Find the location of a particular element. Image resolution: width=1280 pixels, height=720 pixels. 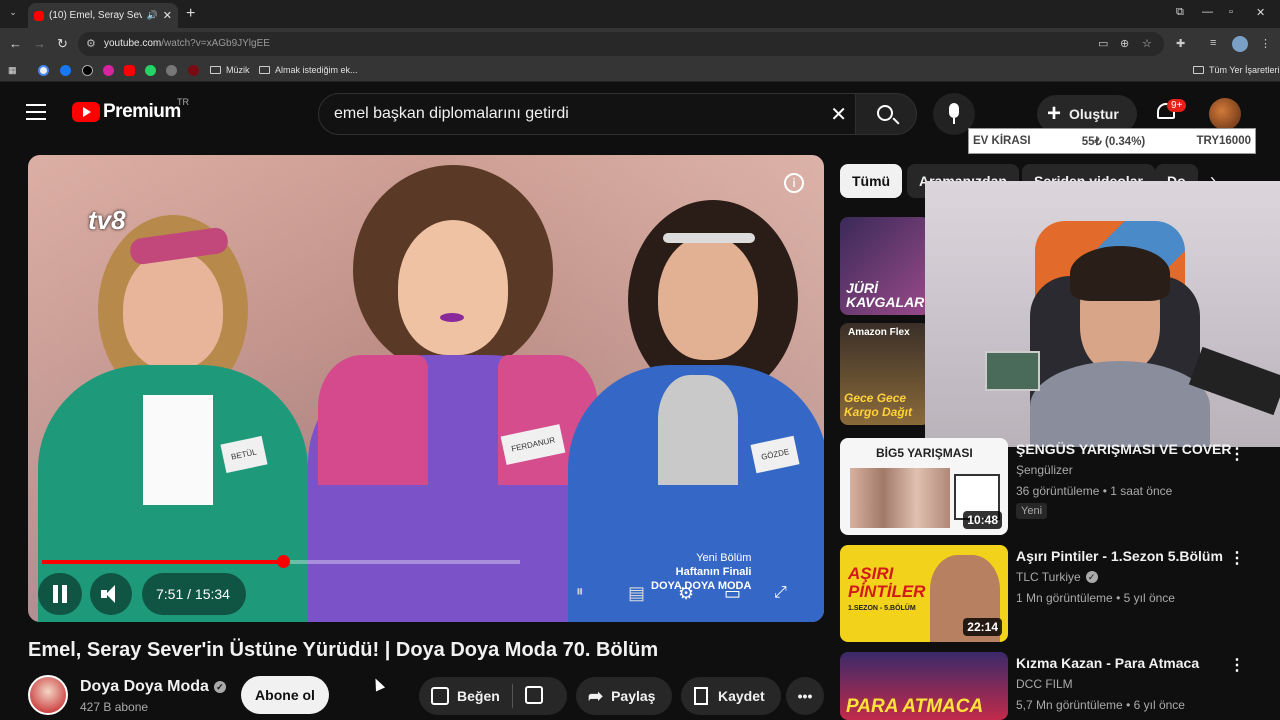

subtitles-icon: ▤ is located at coordinates (636, 593).